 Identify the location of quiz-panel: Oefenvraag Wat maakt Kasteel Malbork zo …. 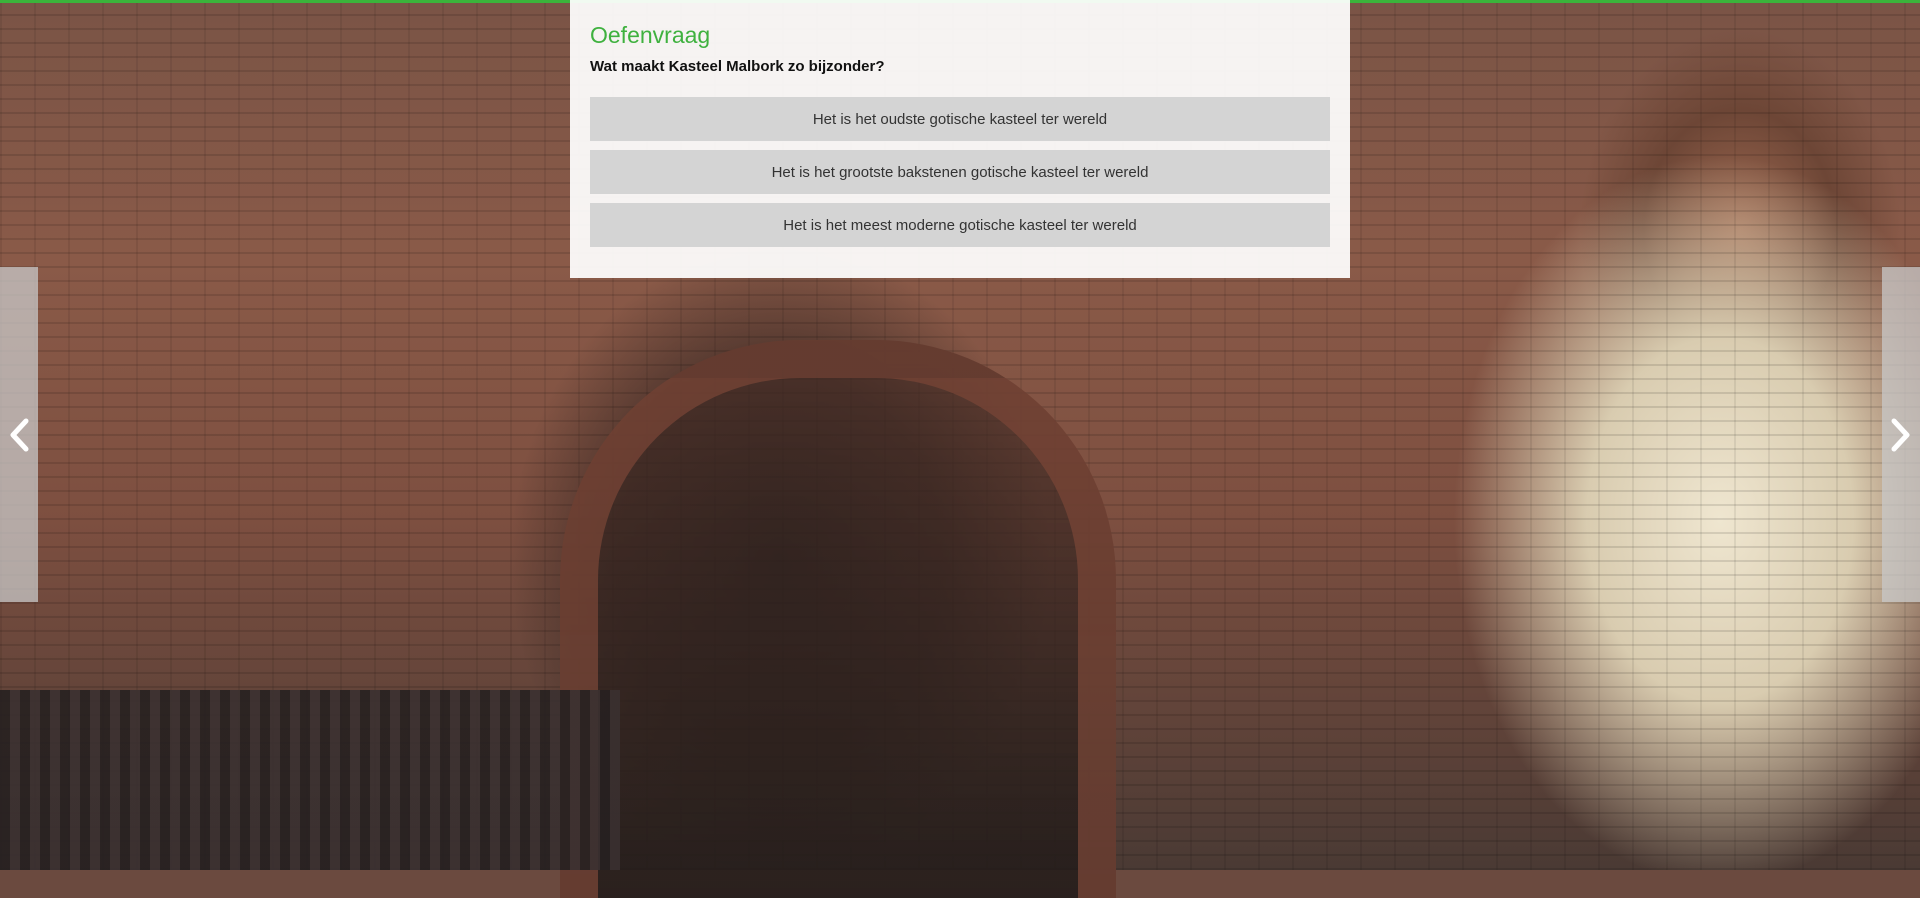
(960, 139).